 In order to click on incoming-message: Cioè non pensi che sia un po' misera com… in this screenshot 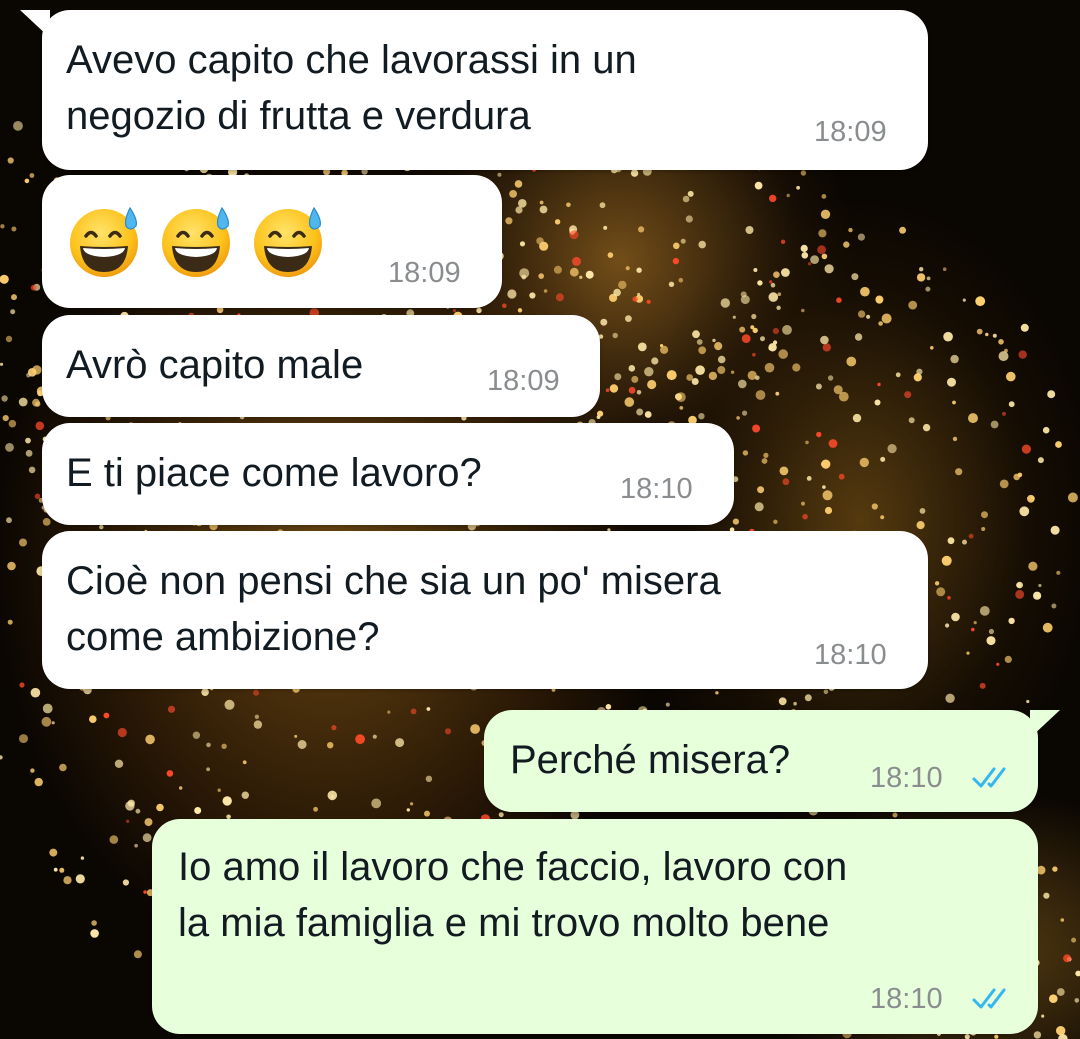, I will do `click(485, 610)`.